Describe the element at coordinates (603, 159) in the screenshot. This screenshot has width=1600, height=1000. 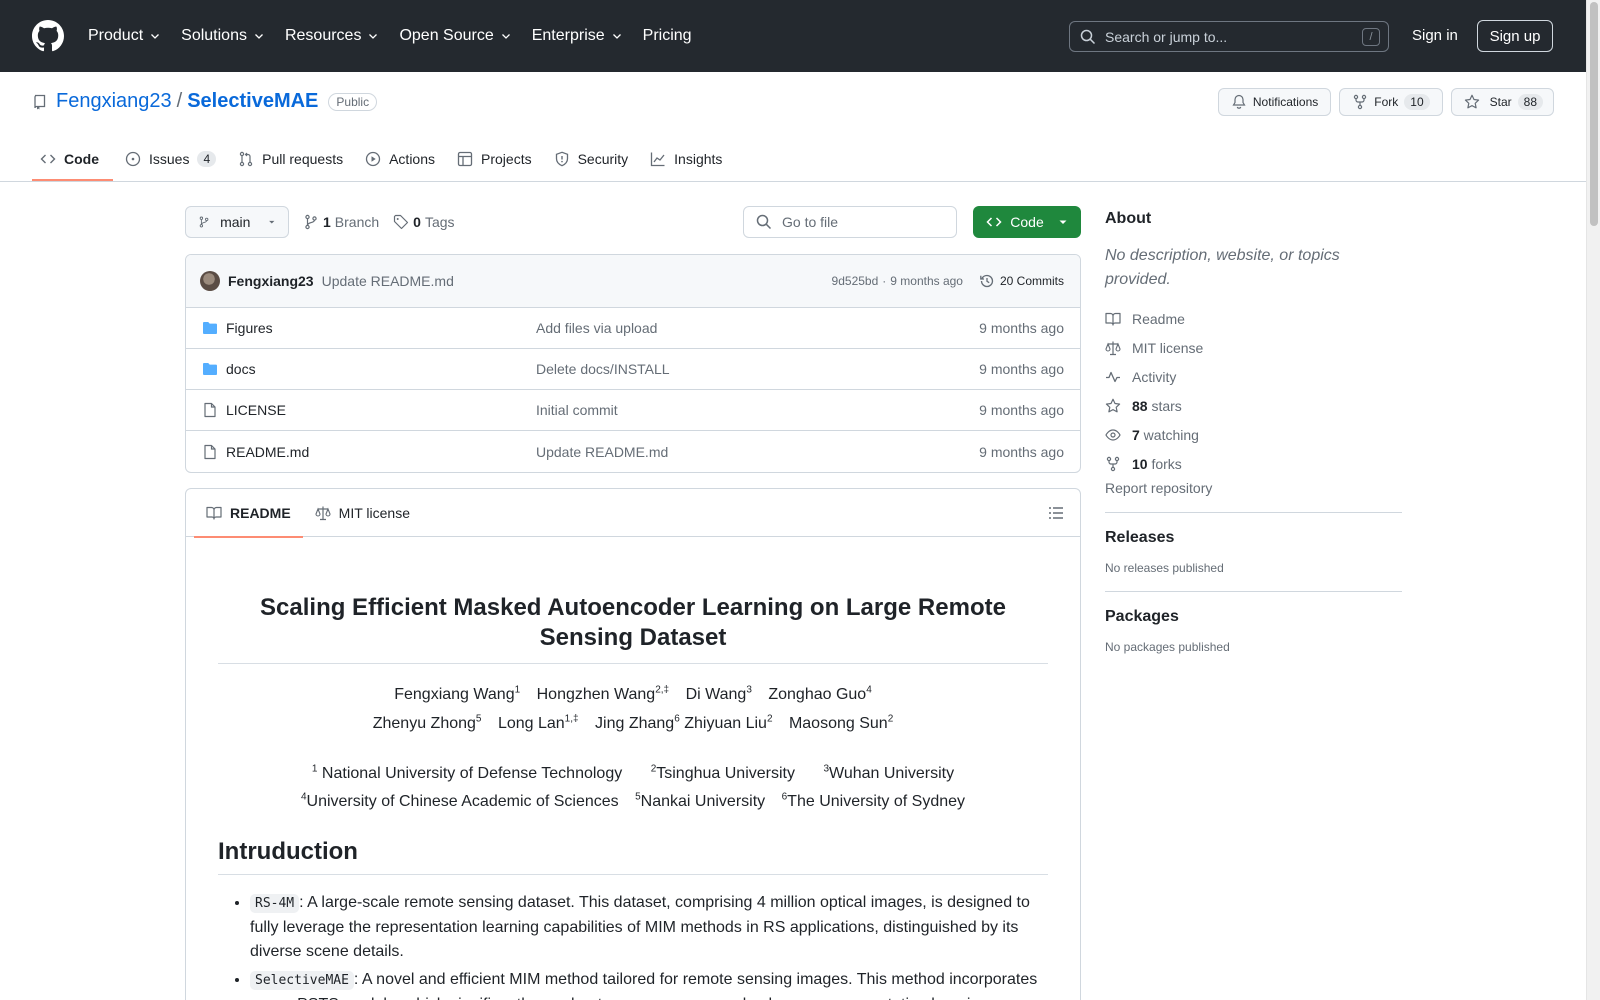
I see `tab-label: Security` at that location.